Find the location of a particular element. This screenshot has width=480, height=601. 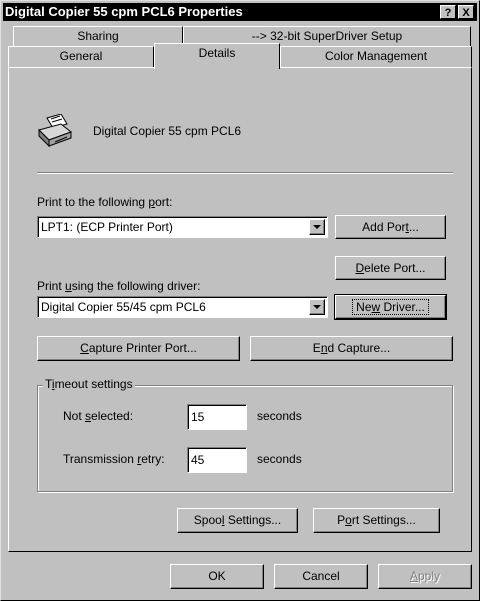

separator-line is located at coordinates (245, 173).